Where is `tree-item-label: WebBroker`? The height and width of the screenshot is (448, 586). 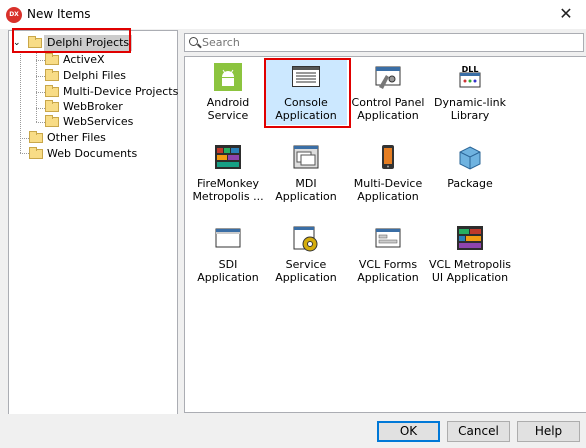
tree-item-label: WebBroker is located at coordinates (93, 106).